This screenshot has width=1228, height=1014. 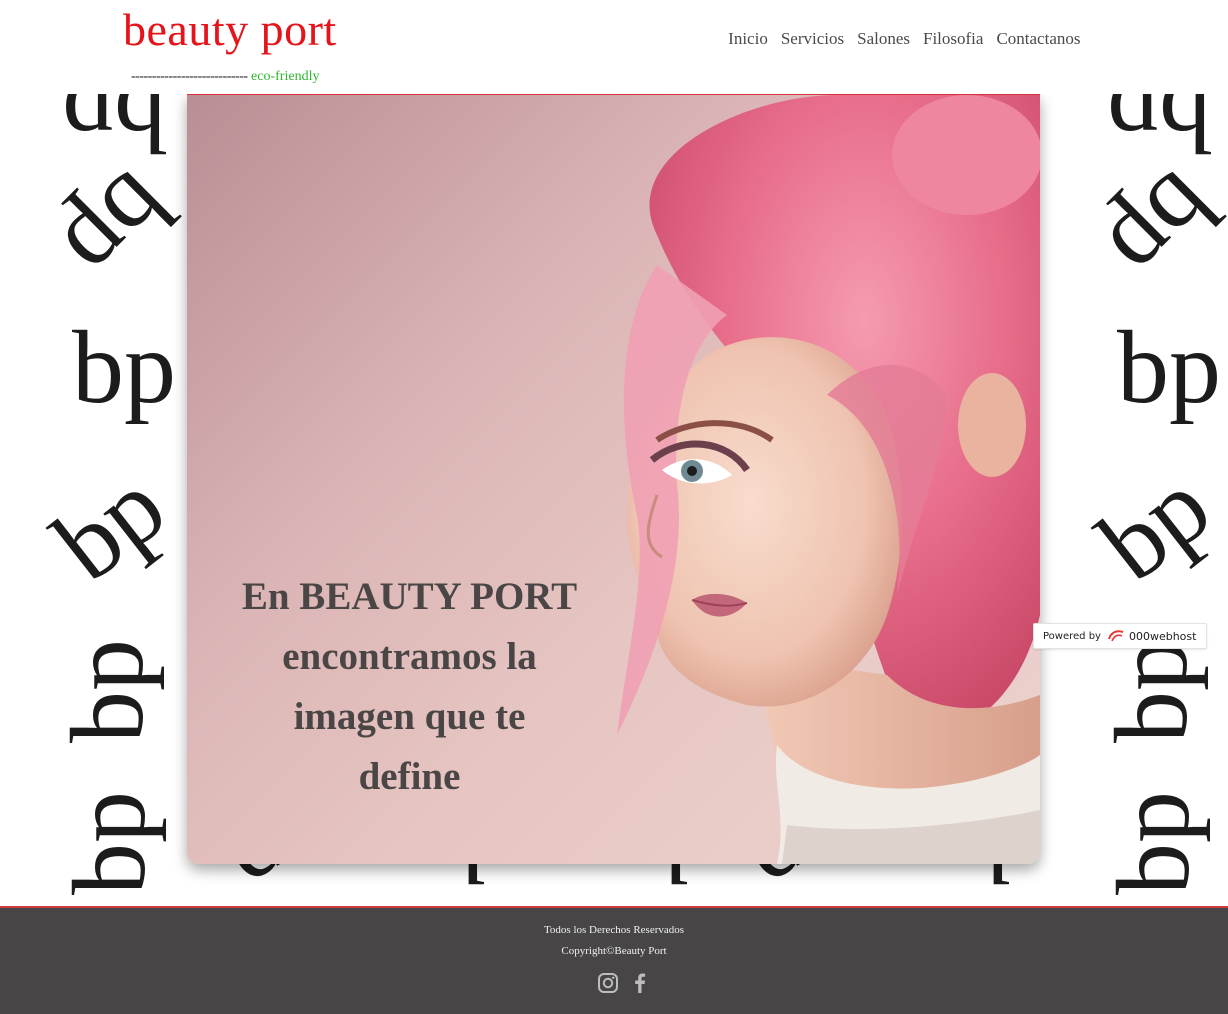 I want to click on webhost-logo-icon, so click(x=1116, y=636).